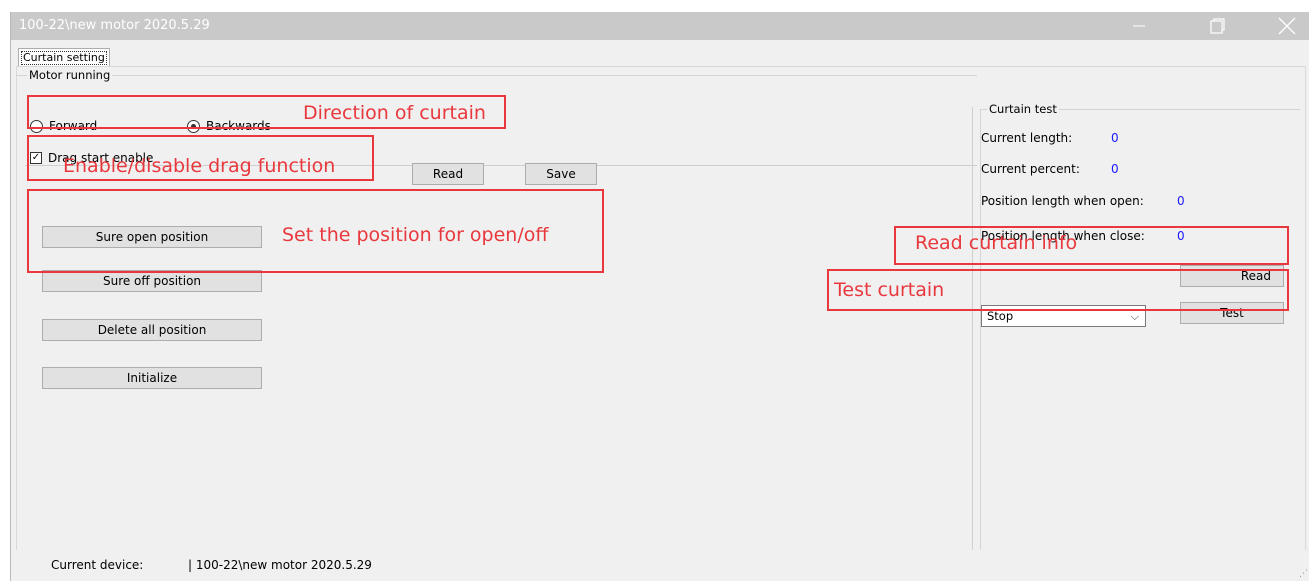  Describe the element at coordinates (561, 174) in the screenshot. I see `motor-save-button: Save` at that location.